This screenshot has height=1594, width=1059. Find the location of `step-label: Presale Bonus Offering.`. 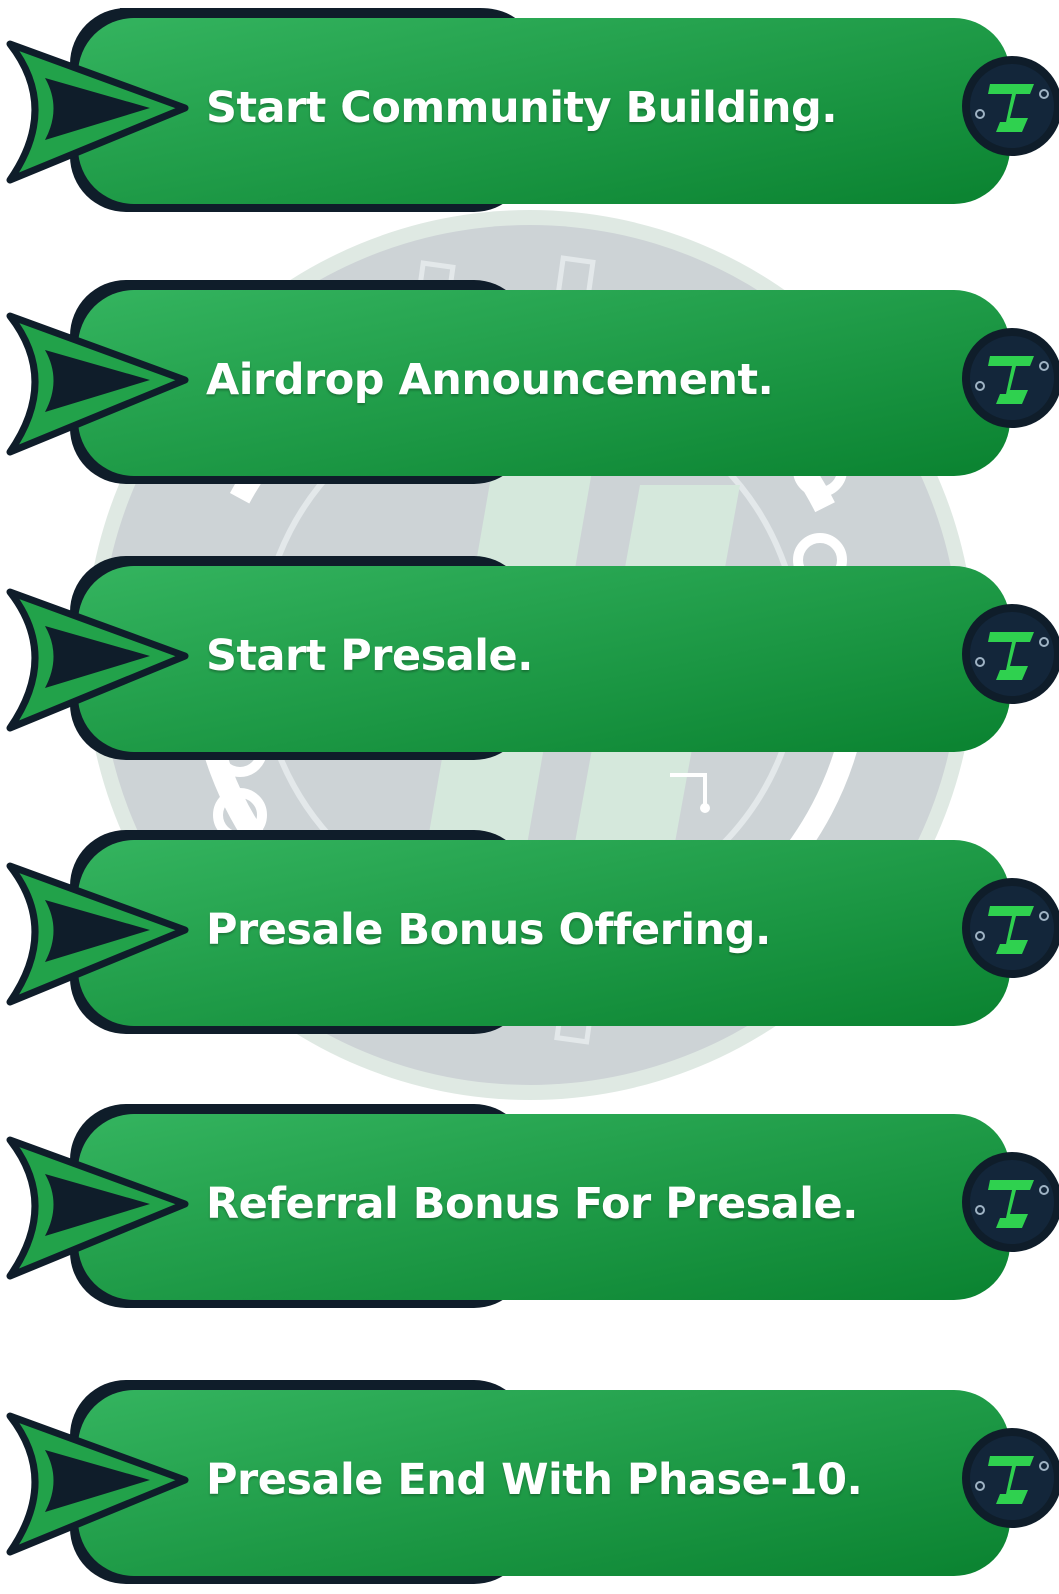

step-label: Presale Bonus Offering. is located at coordinates (488, 930).